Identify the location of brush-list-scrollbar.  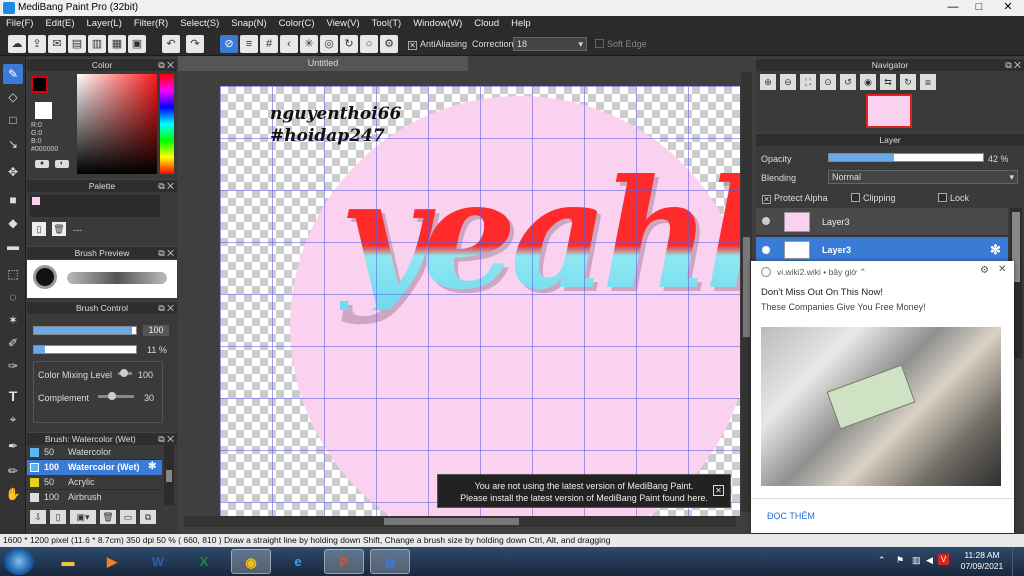
(169, 475).